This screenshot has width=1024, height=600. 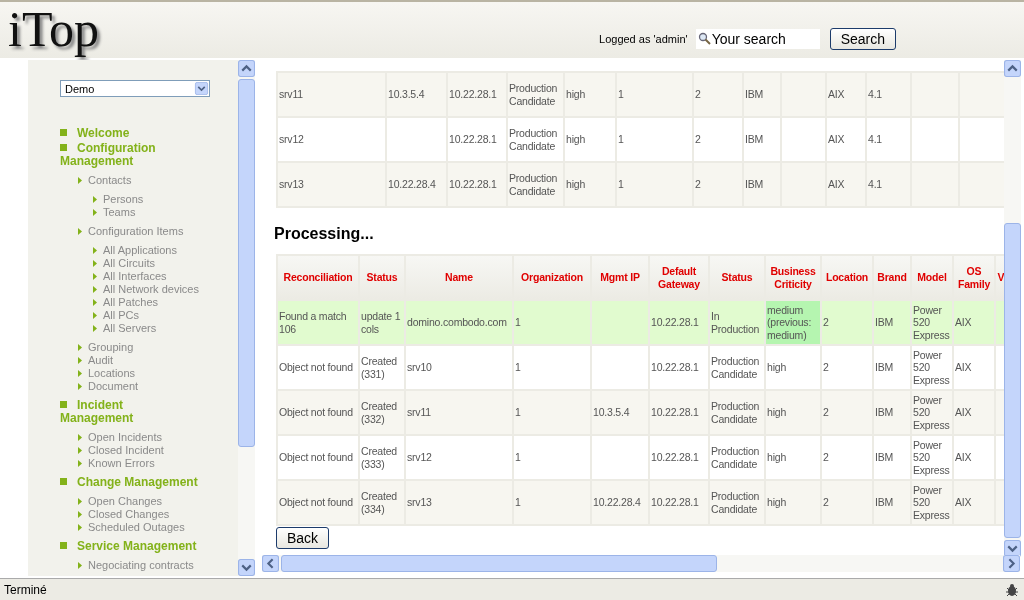 What do you see at coordinates (141, 565) in the screenshot?
I see `menu-item: Negociating contracts` at bounding box center [141, 565].